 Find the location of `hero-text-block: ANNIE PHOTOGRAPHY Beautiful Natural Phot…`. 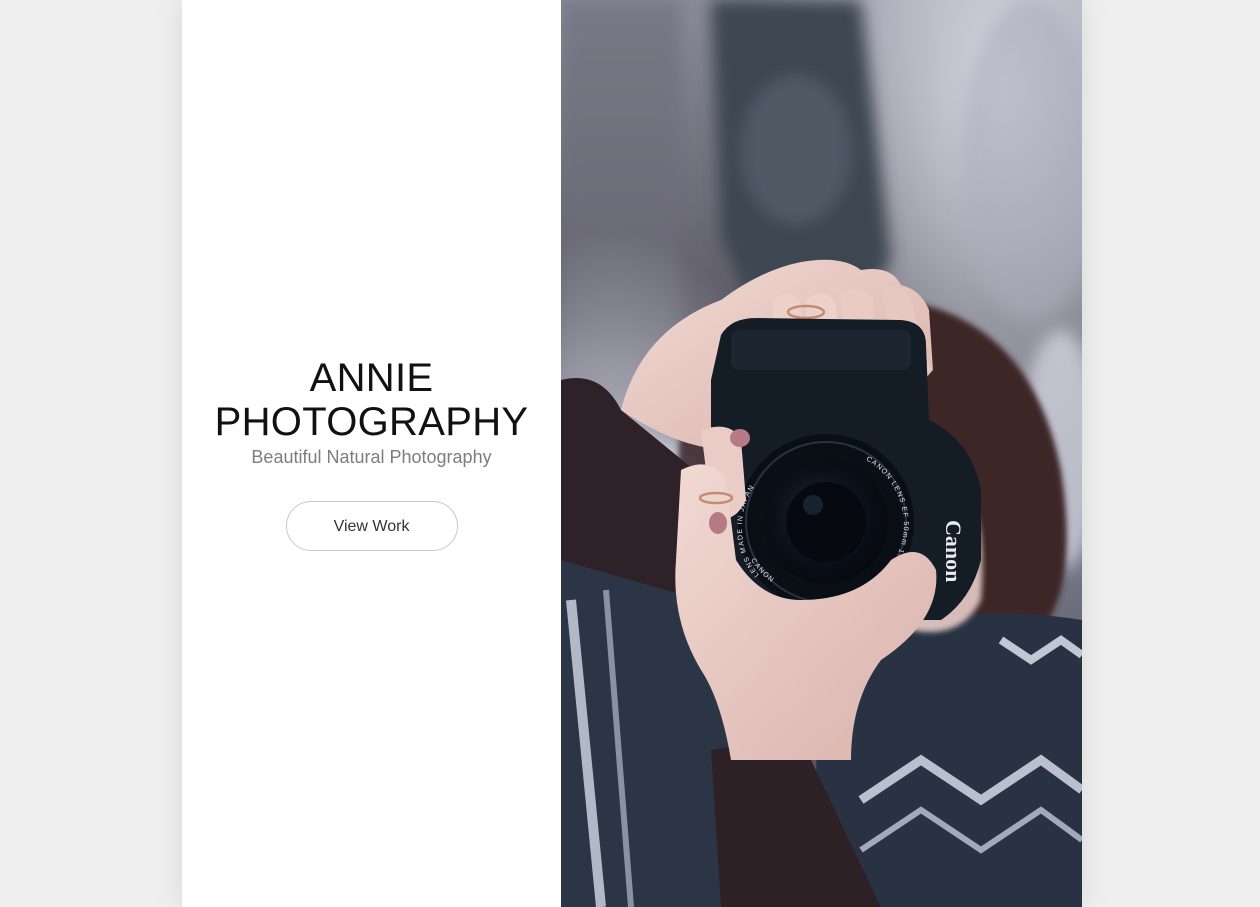

hero-text-block: ANNIE PHOTOGRAPHY Beautiful Natural Phot… is located at coordinates (371, 453).